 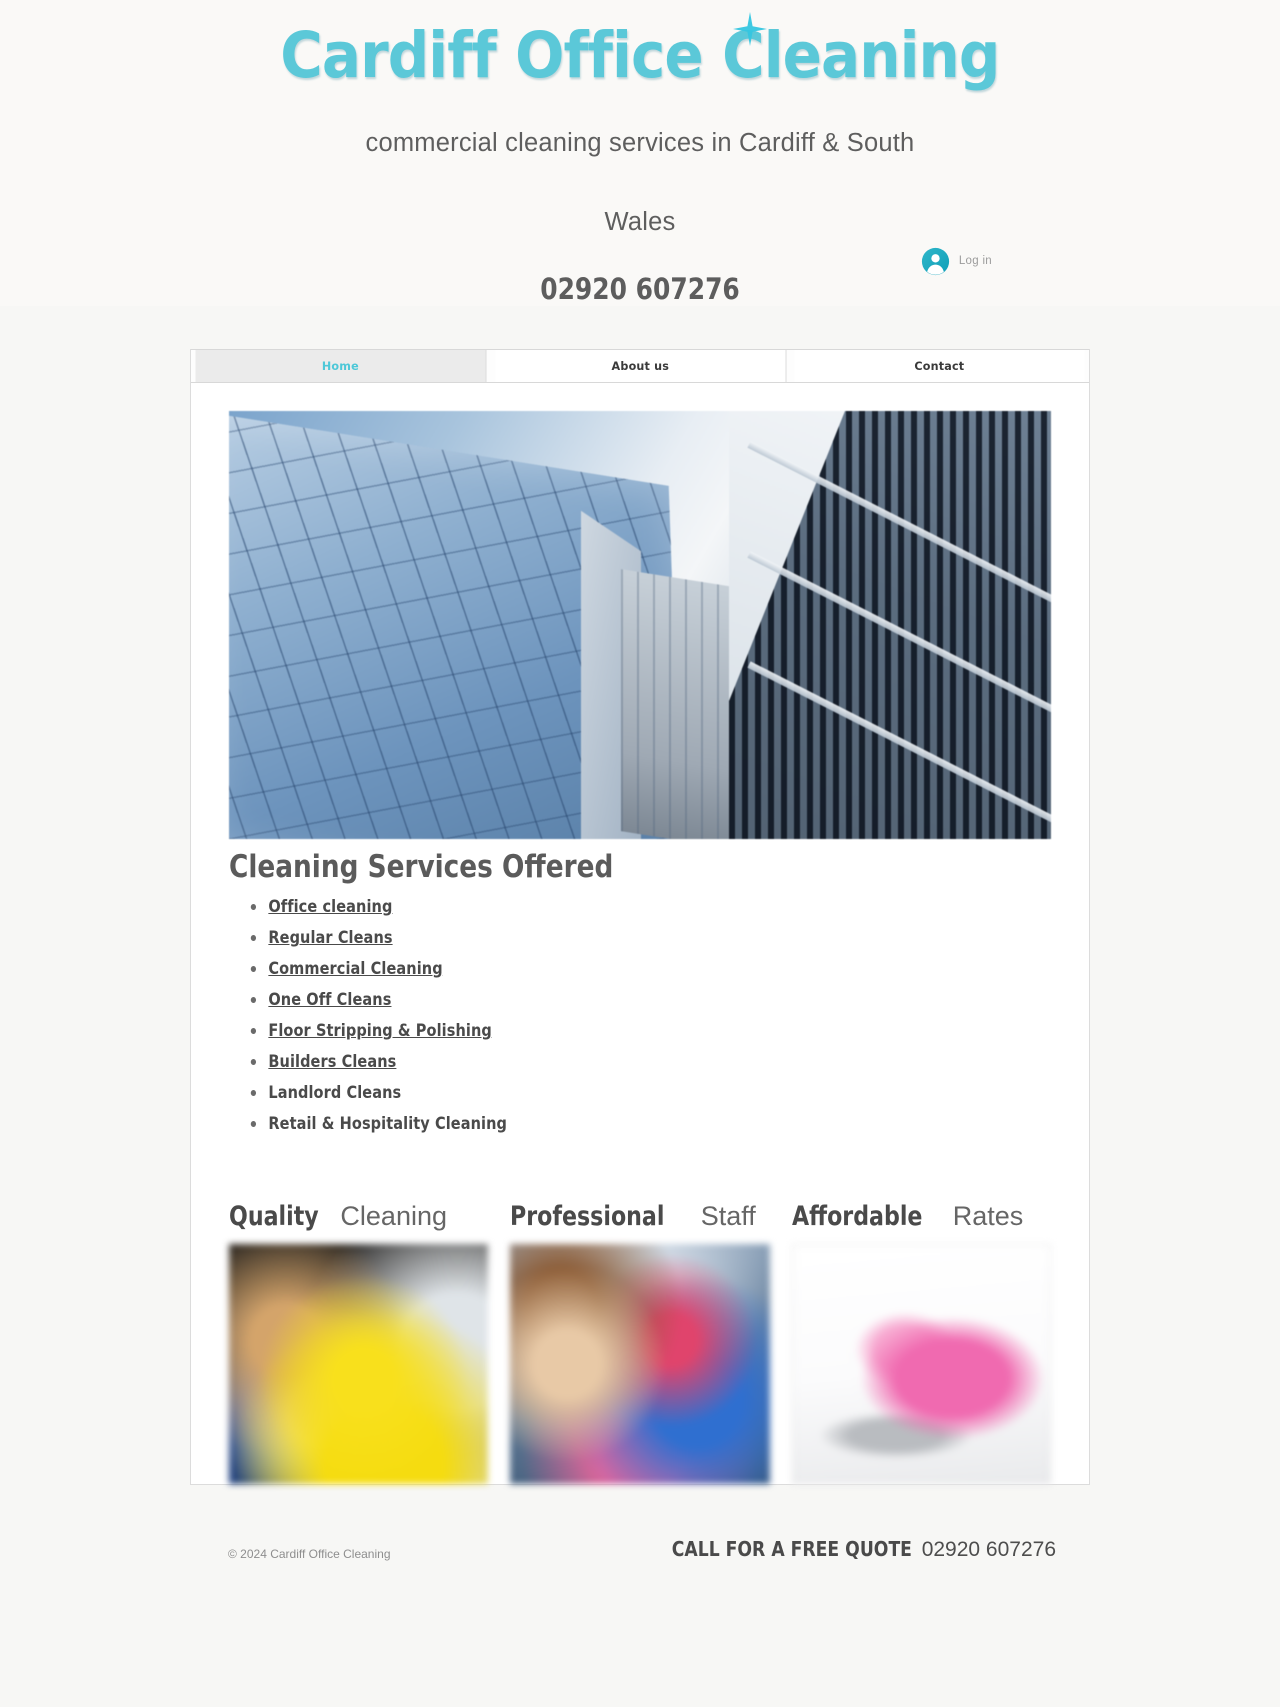 I want to click on feature-heading: Quality Cleaning, so click(x=358, y=1216).